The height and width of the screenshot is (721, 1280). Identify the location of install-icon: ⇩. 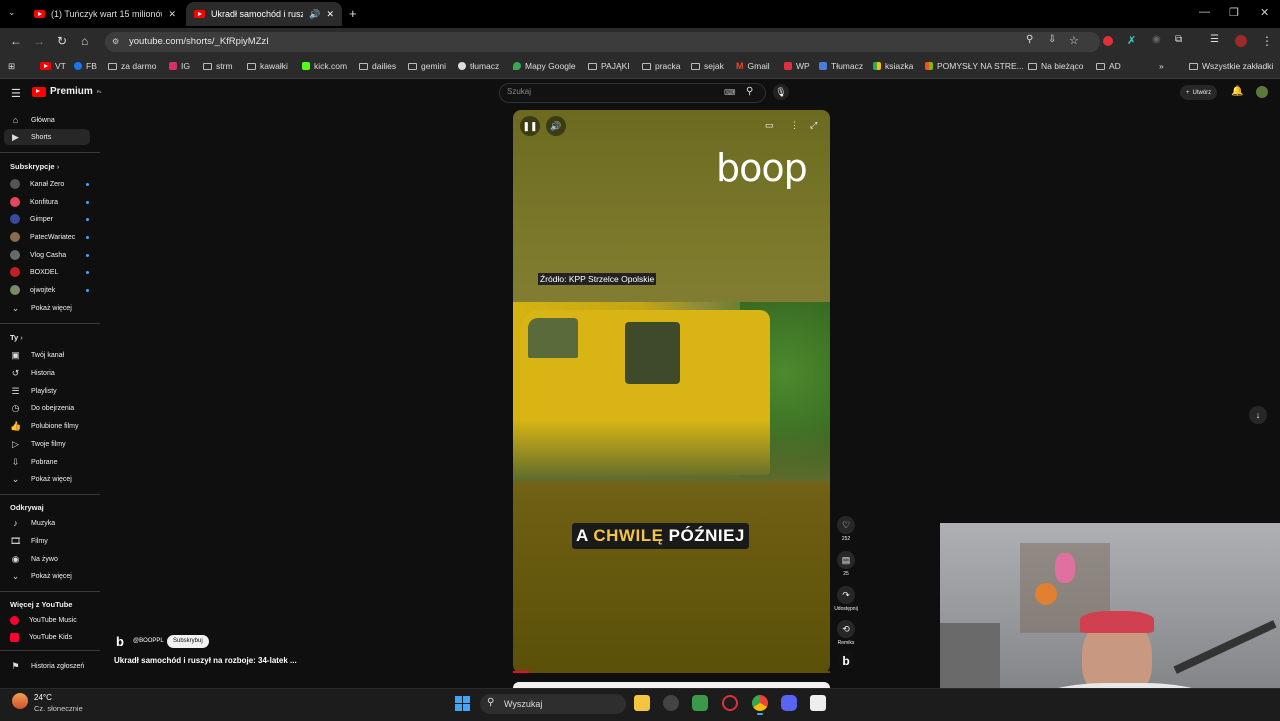
(1052, 39).